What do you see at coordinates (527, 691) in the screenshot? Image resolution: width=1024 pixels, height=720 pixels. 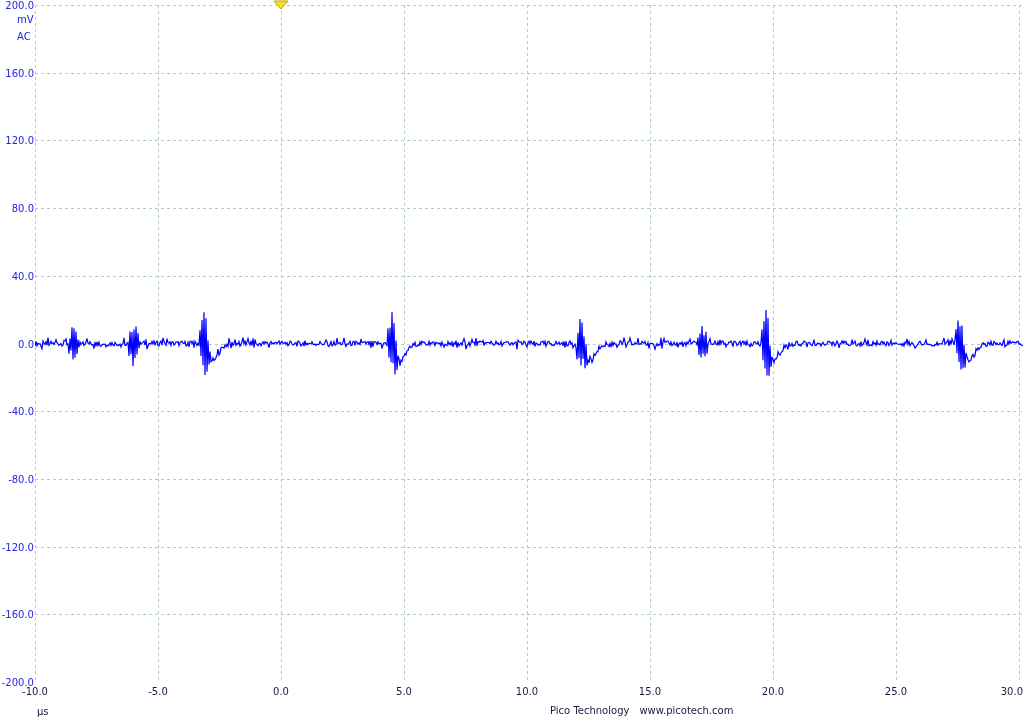 I see `x-axis-label: 10.0` at bounding box center [527, 691].